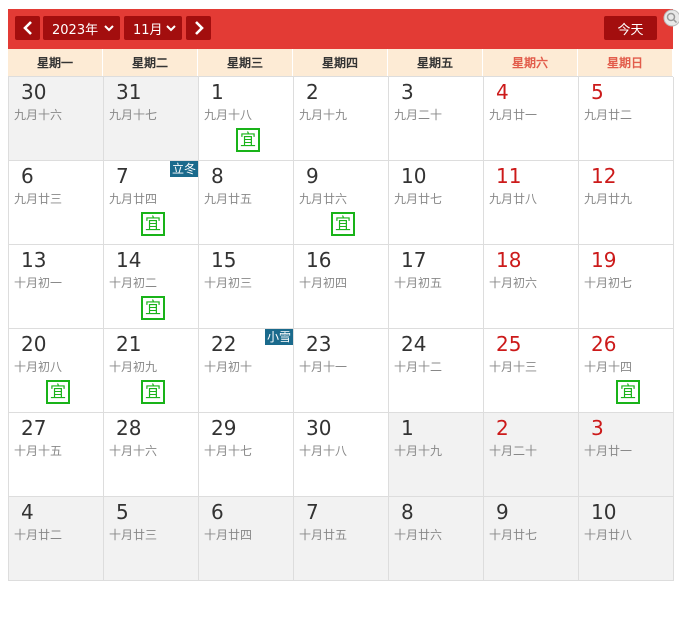 This screenshot has width=679, height=622. What do you see at coordinates (436, 203) in the screenshot?
I see `day-cell: 10 九月廿七` at bounding box center [436, 203].